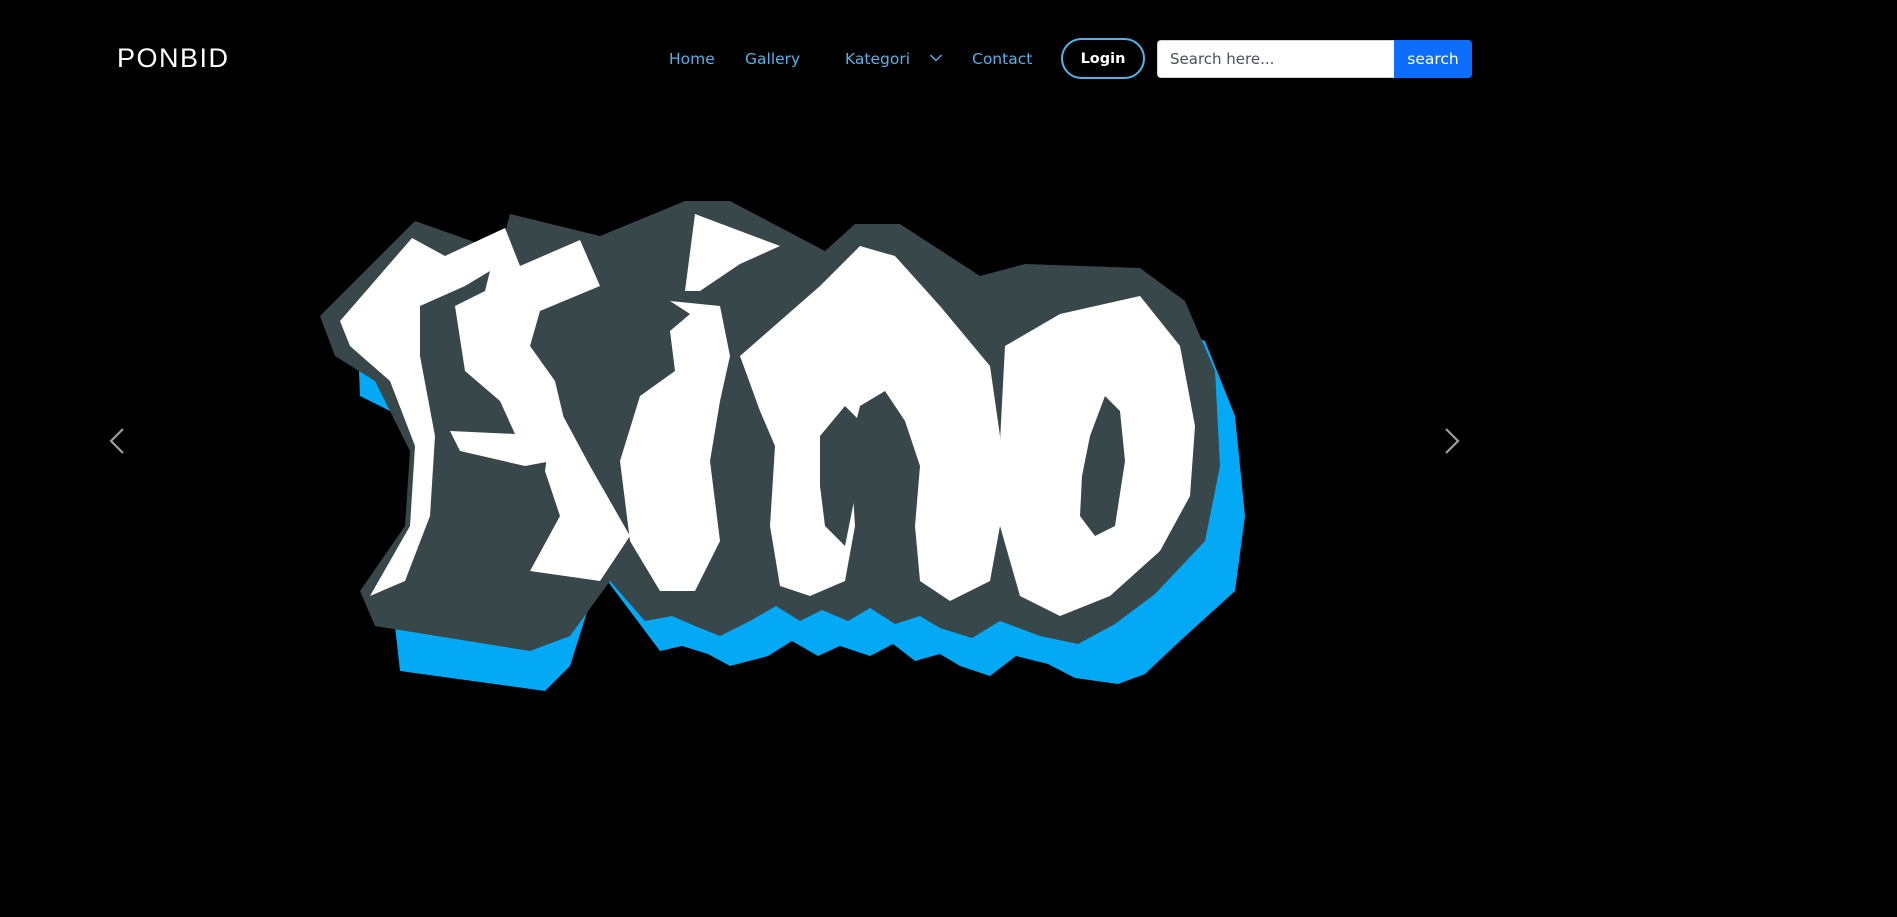  I want to click on chevron-down-icon, so click(936, 58).